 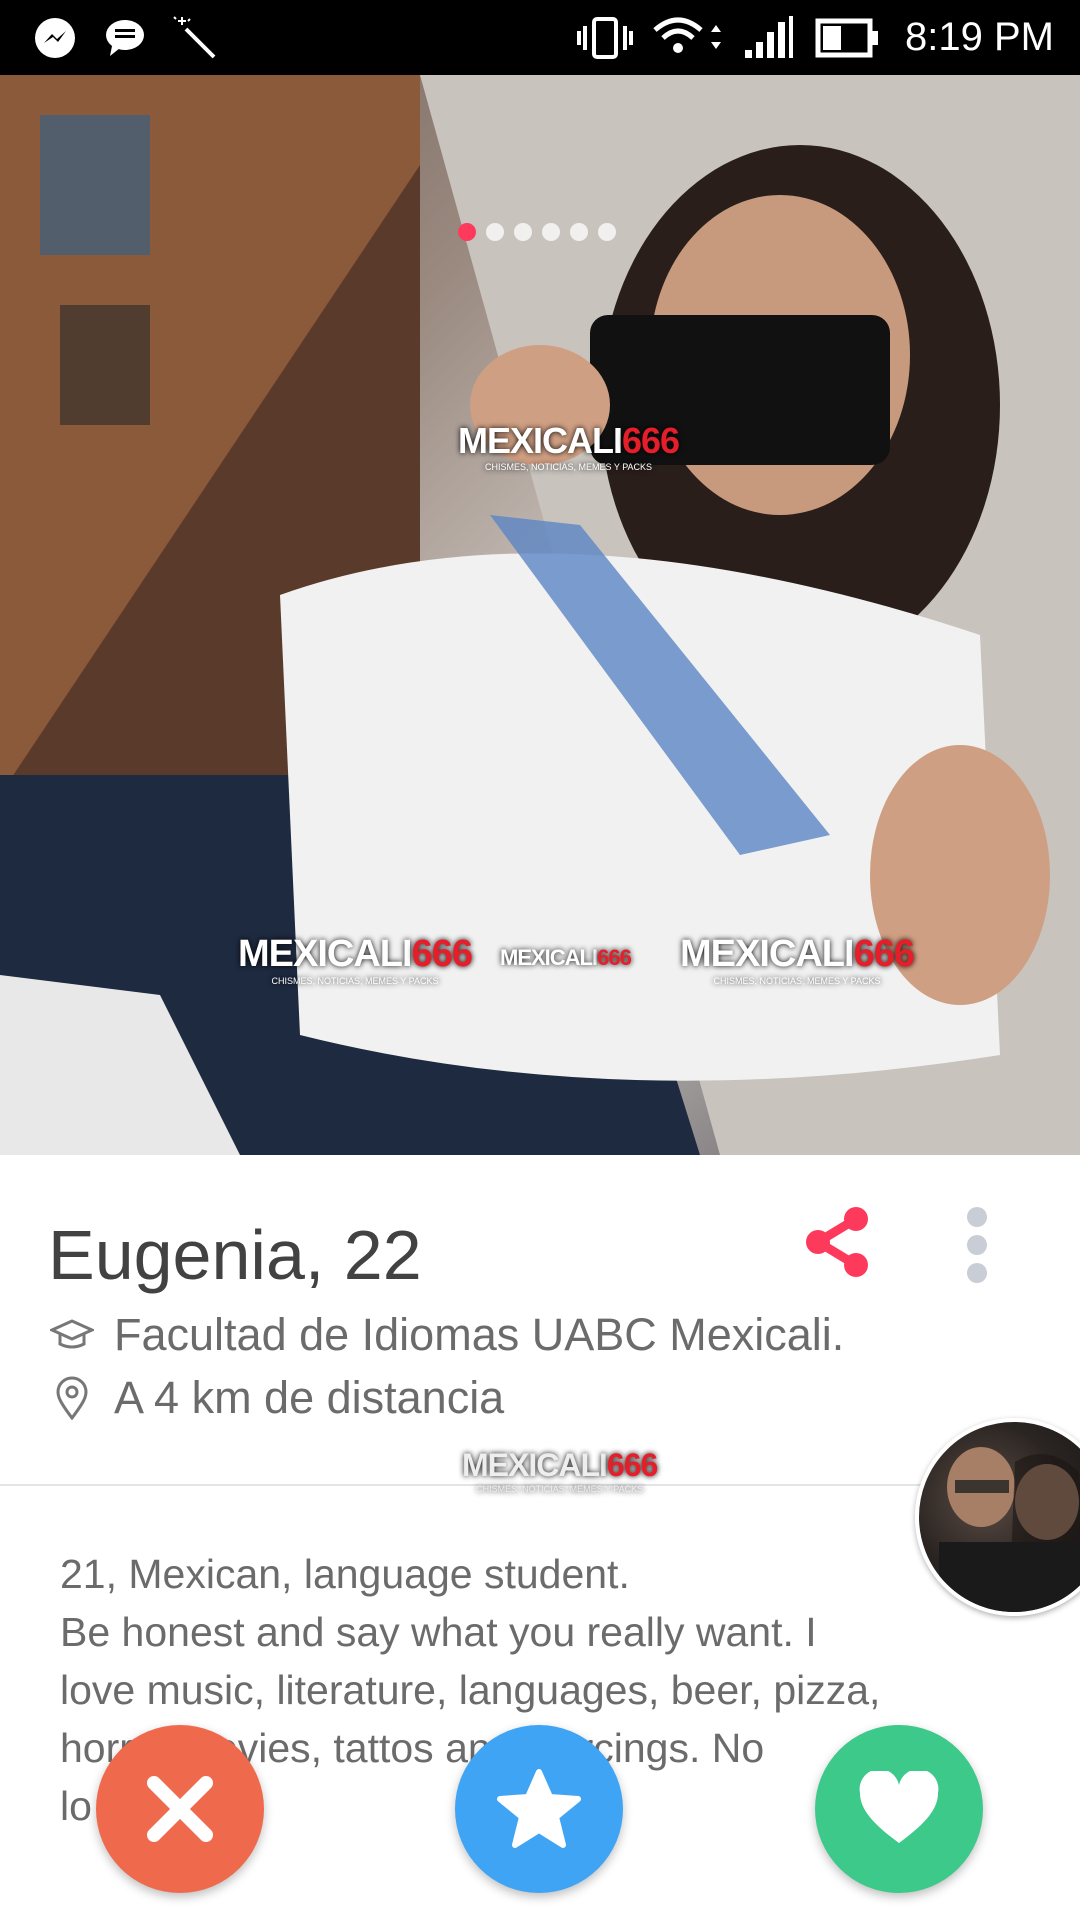 I want to click on photo-pagination, so click(x=537, y=232).